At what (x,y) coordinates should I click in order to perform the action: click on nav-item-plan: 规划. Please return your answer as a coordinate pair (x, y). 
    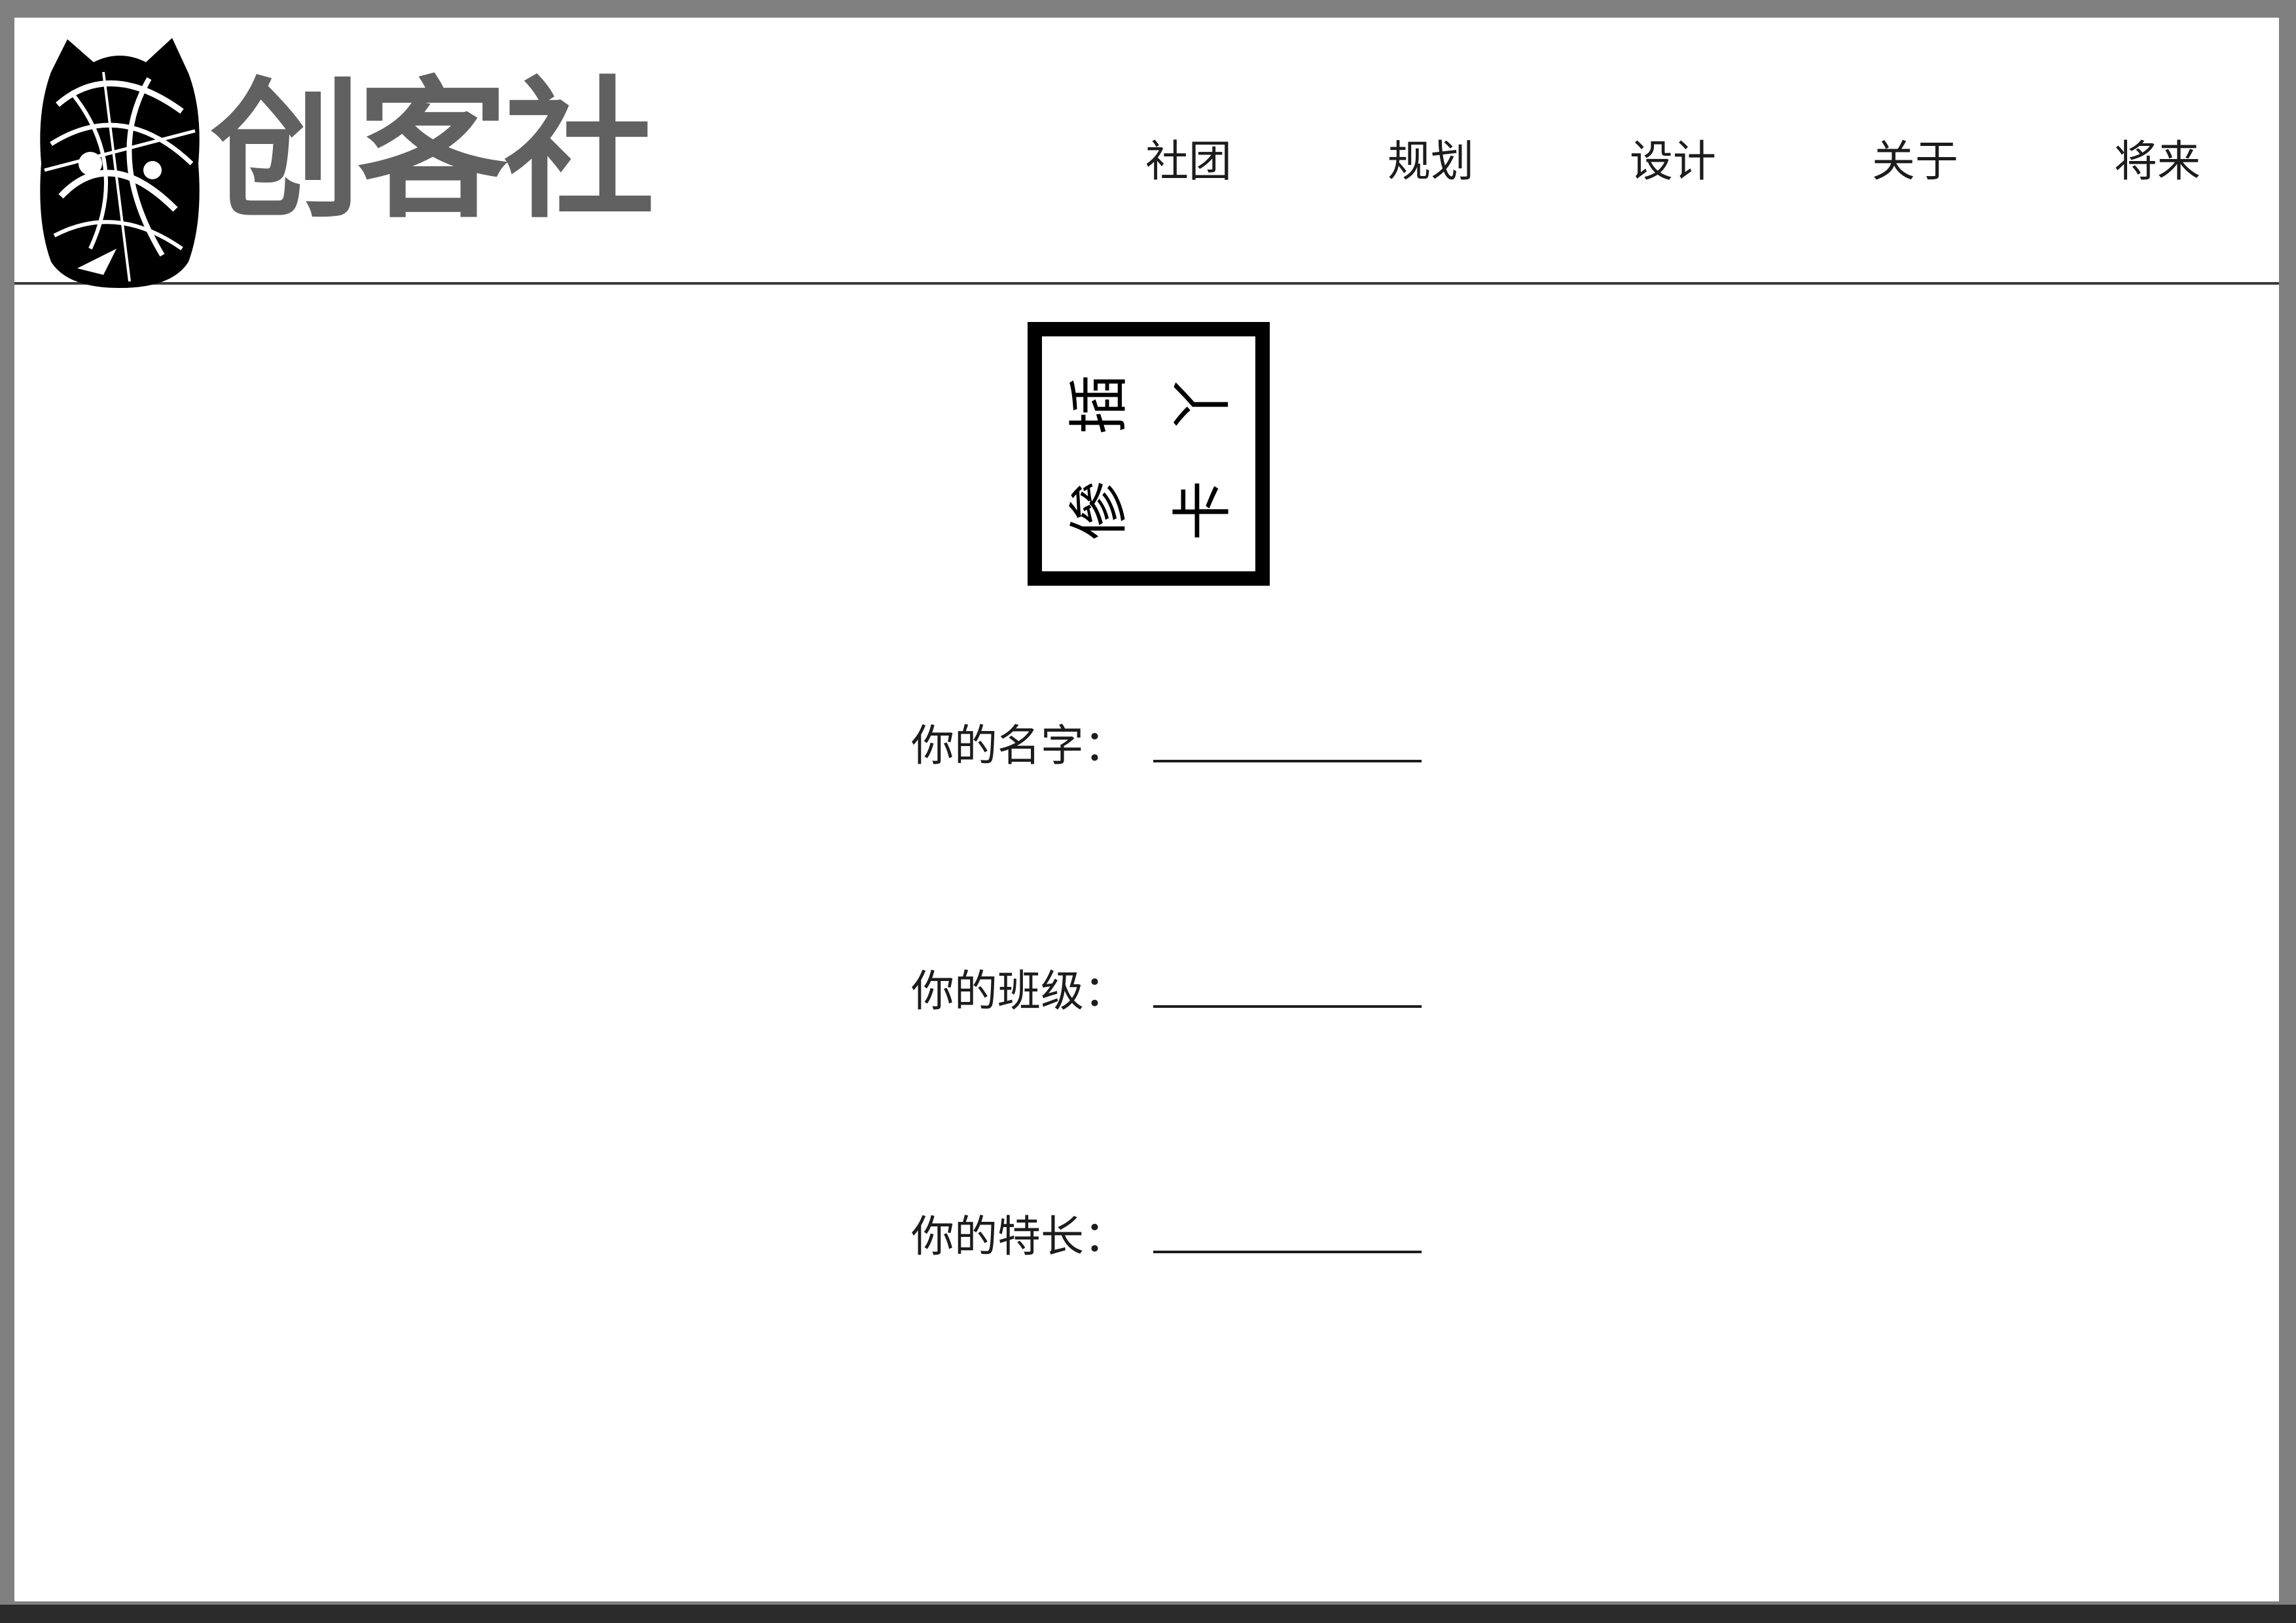
    Looking at the image, I should click on (1431, 162).